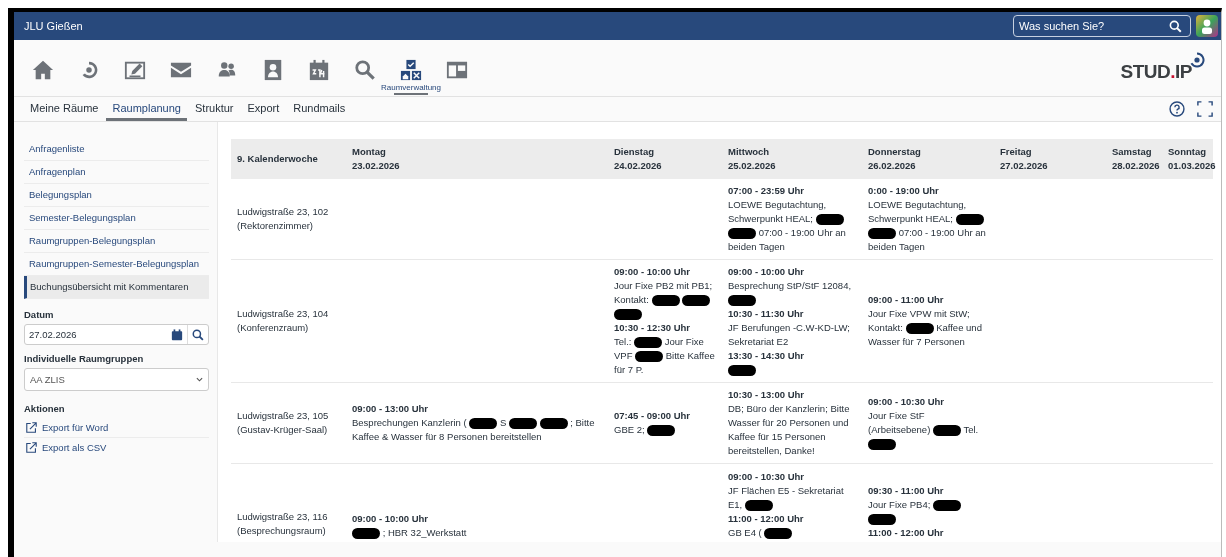 The image size is (1226, 557). Describe the element at coordinates (928, 159) in the screenshot. I see `column-header: Donnerstag 26.02.2026` at that location.